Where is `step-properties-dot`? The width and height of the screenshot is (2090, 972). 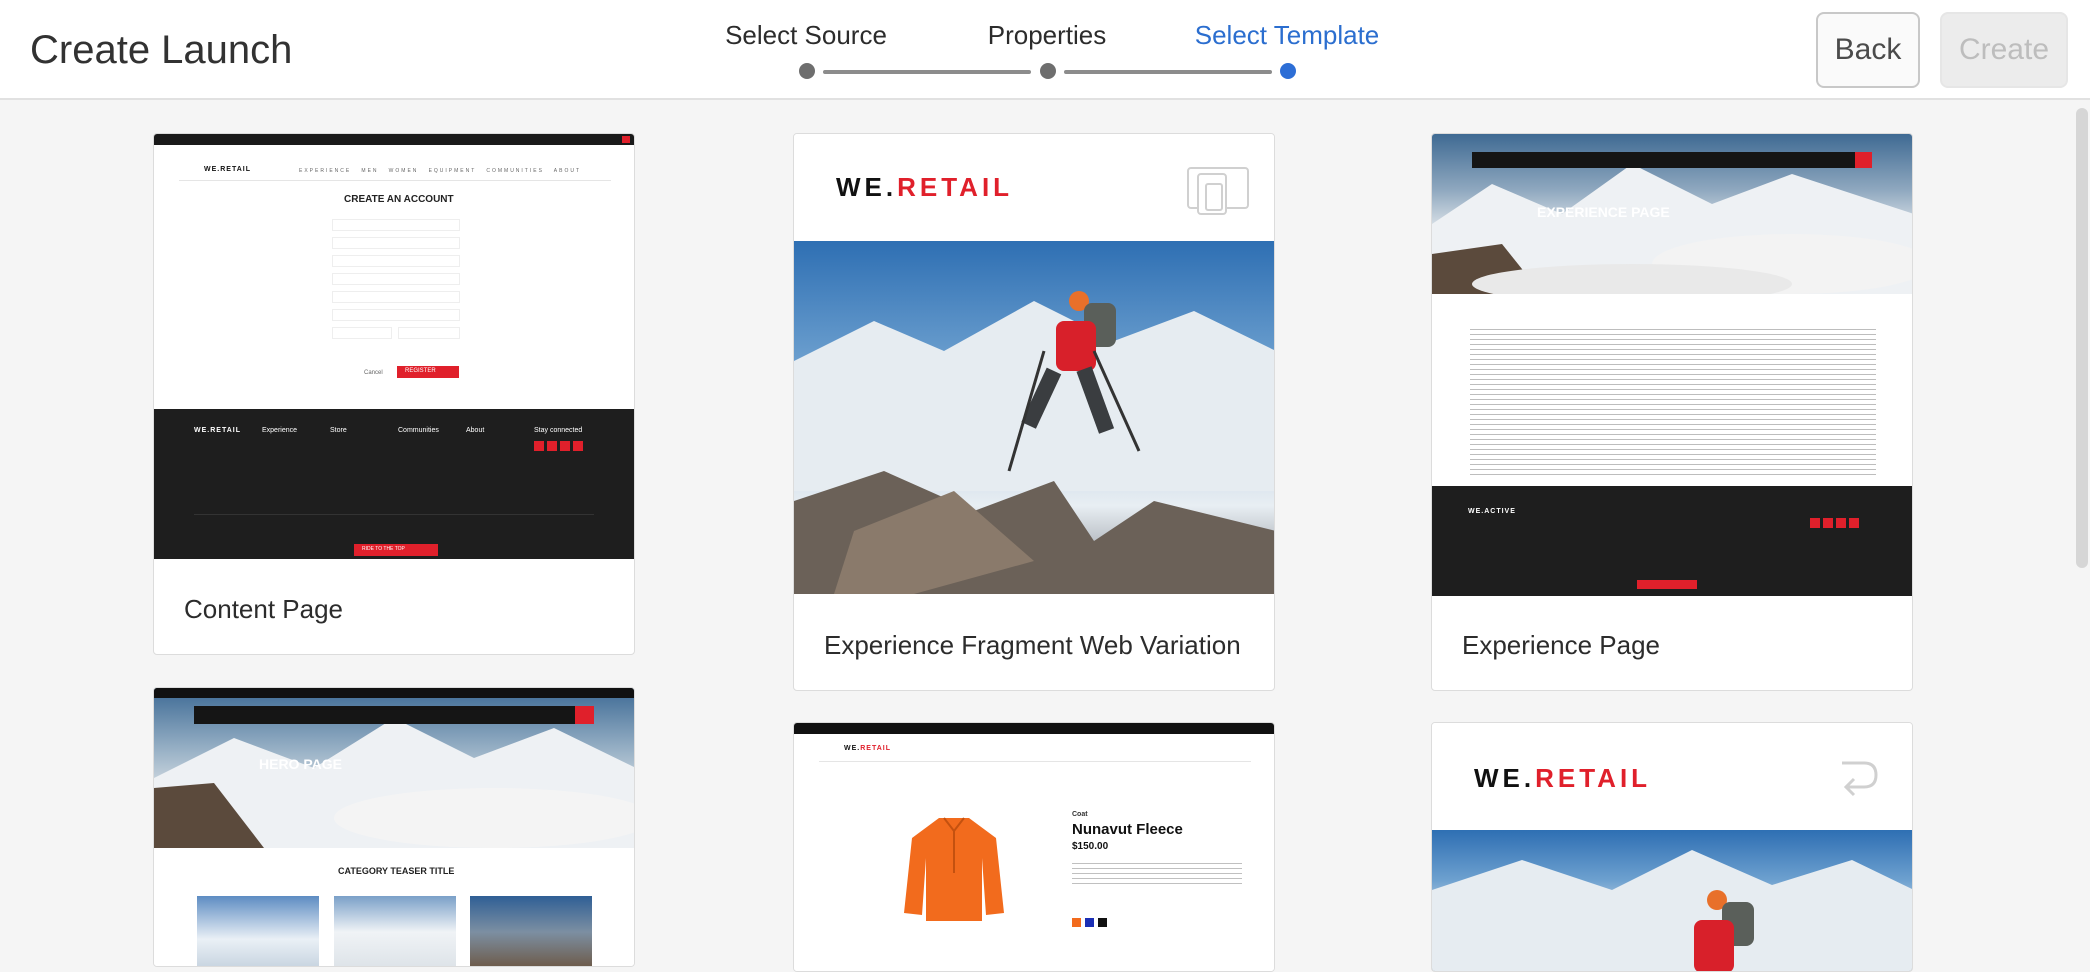
step-properties-dot is located at coordinates (1048, 71).